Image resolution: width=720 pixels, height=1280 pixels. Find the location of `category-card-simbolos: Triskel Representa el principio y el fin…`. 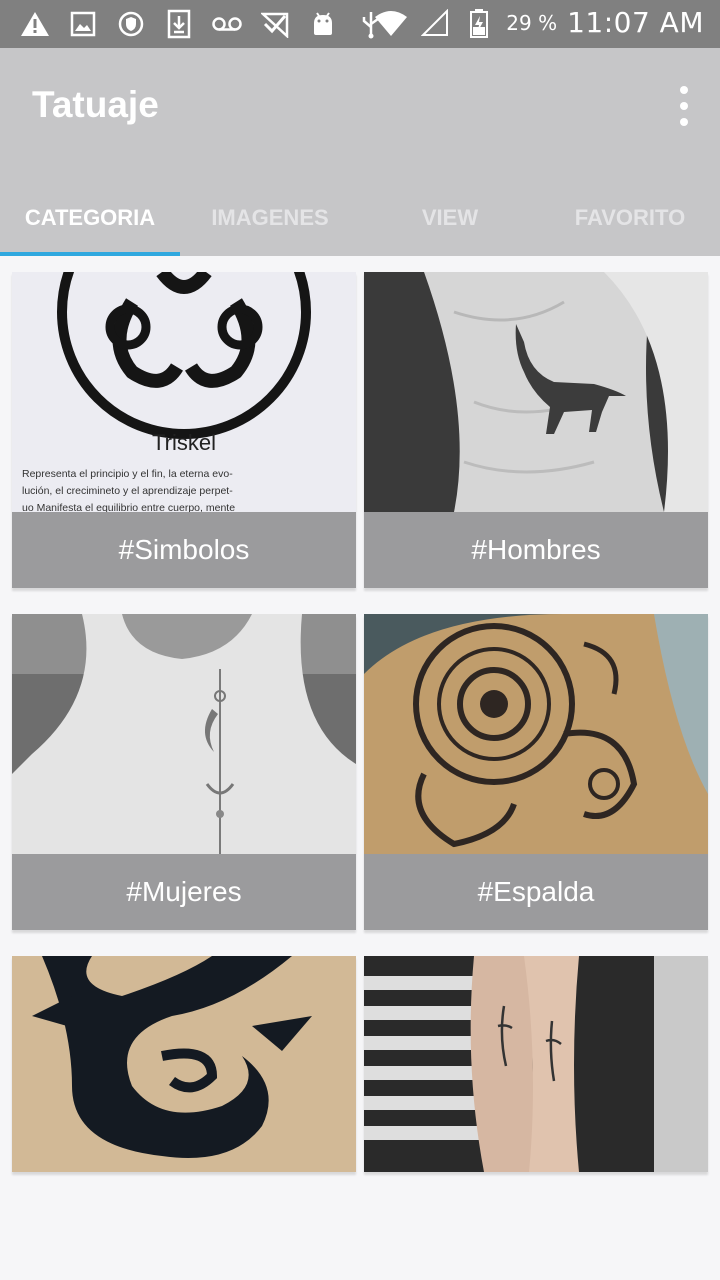

category-card-simbolos: Triskel Representa el principio y el fin… is located at coordinates (184, 430).